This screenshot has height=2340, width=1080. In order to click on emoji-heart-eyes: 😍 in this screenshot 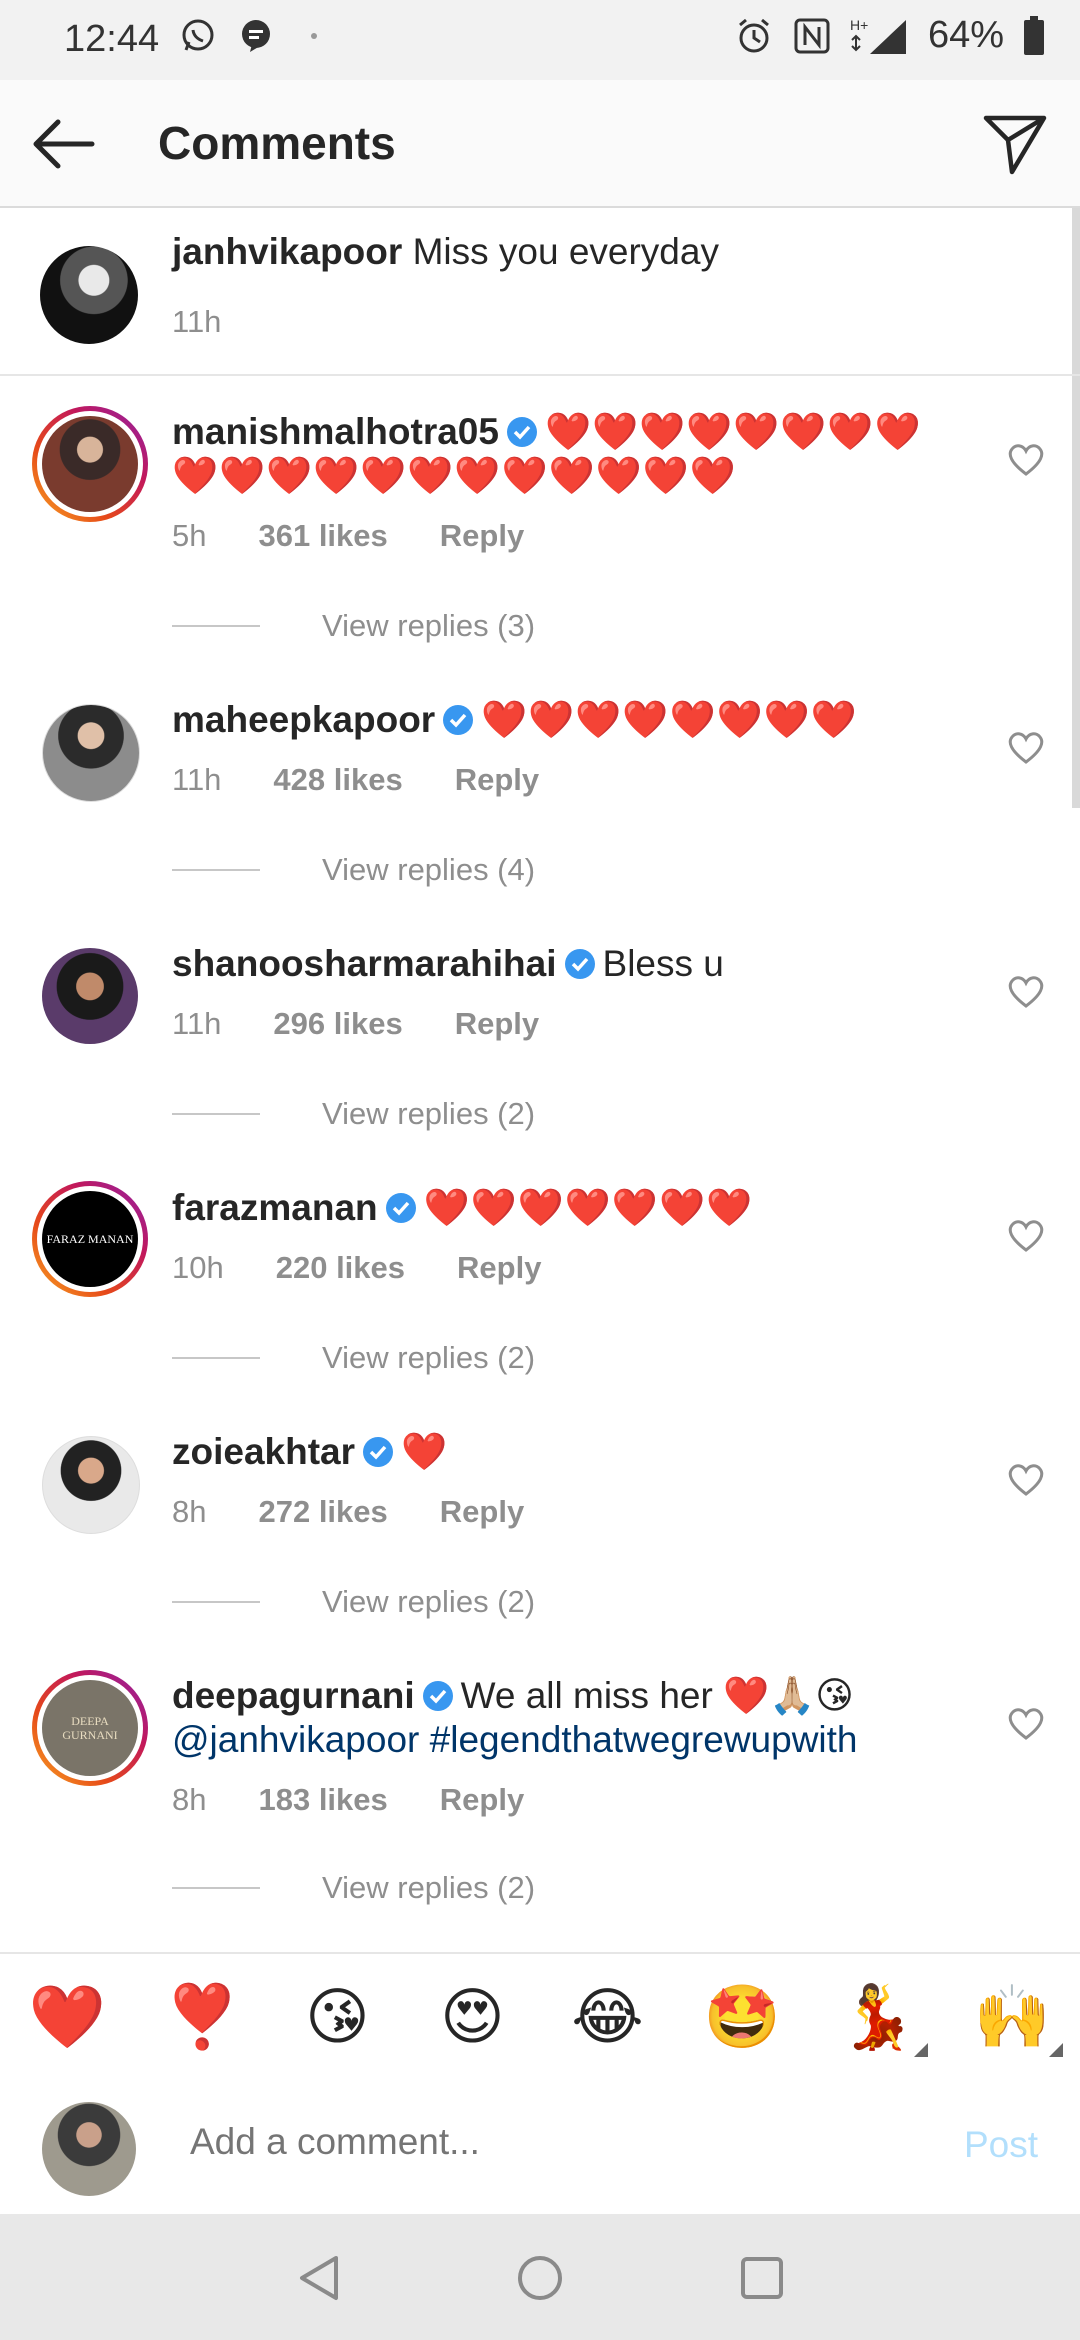, I will do `click(473, 2018)`.